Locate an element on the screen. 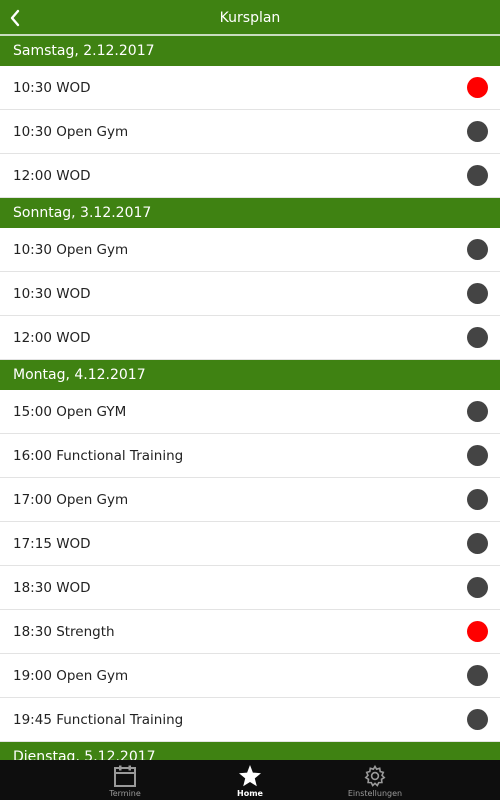  page-title: Kursplan is located at coordinates (250, 18).